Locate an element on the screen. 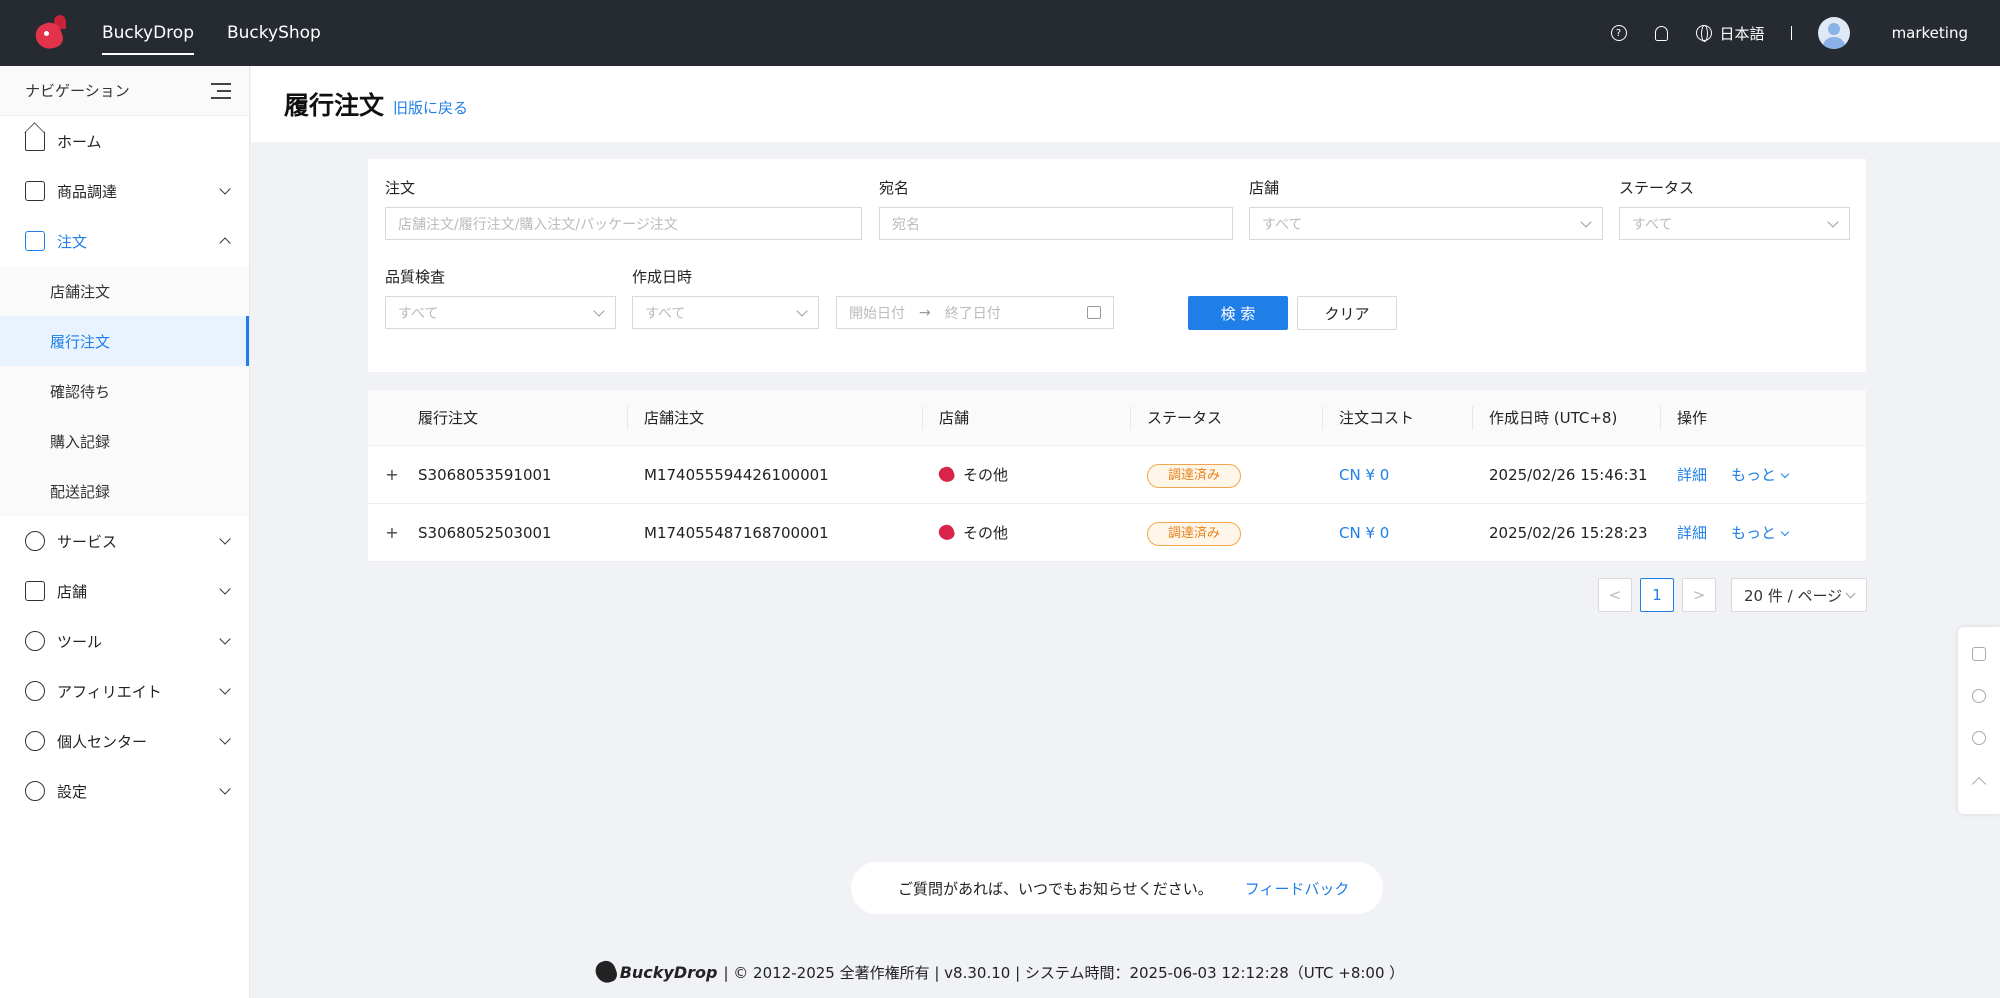 The height and width of the screenshot is (998, 2000). sidebar-item-label: ツール is located at coordinates (80, 641).